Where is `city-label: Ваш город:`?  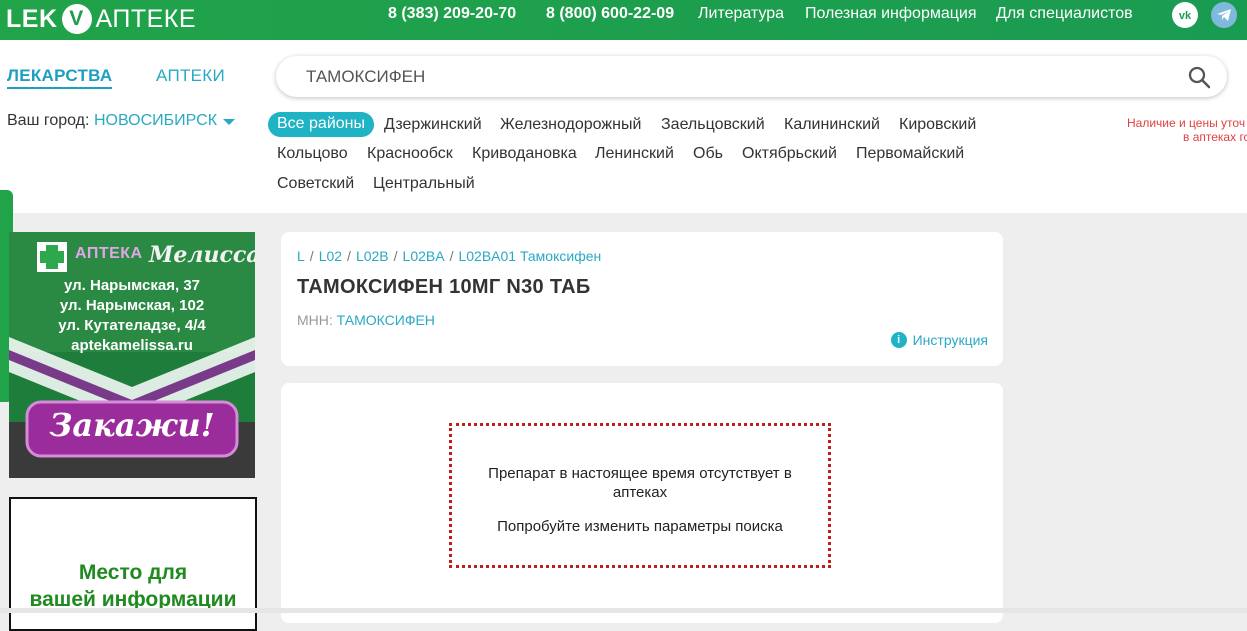
city-label: Ваш город: is located at coordinates (48, 120).